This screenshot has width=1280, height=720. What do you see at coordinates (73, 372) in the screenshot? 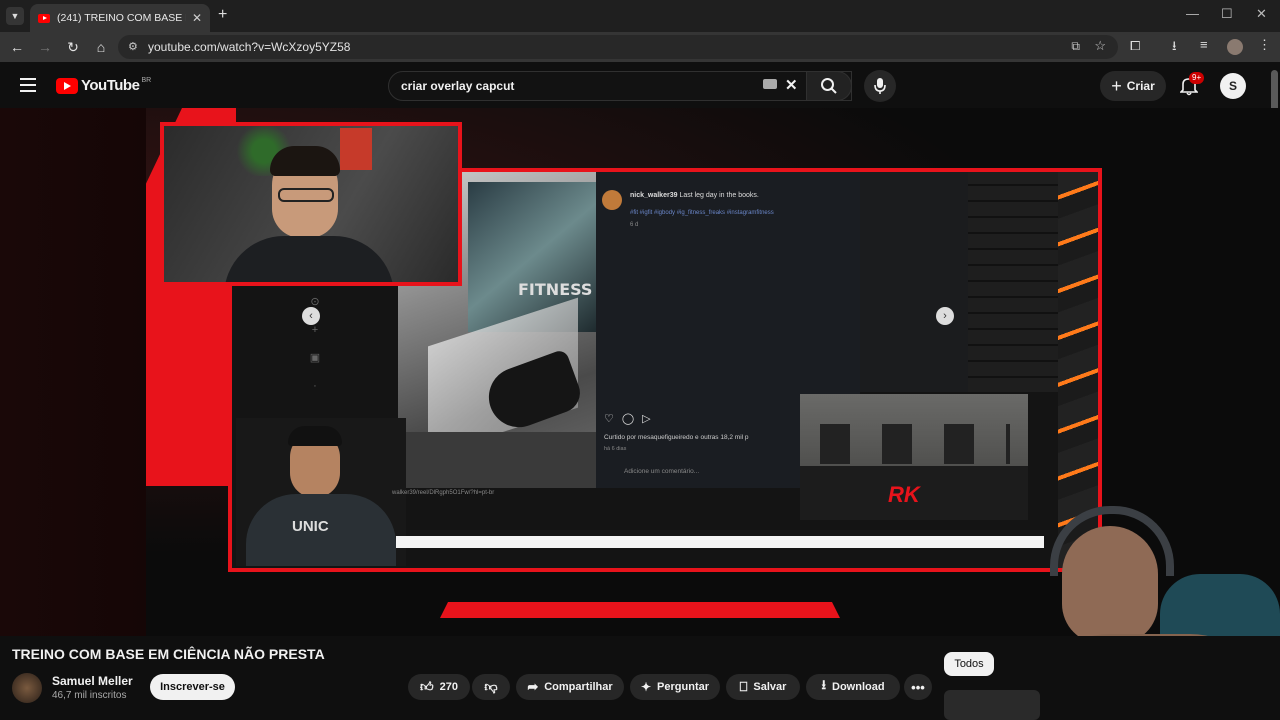
I see `left-dark-panel` at bounding box center [73, 372].